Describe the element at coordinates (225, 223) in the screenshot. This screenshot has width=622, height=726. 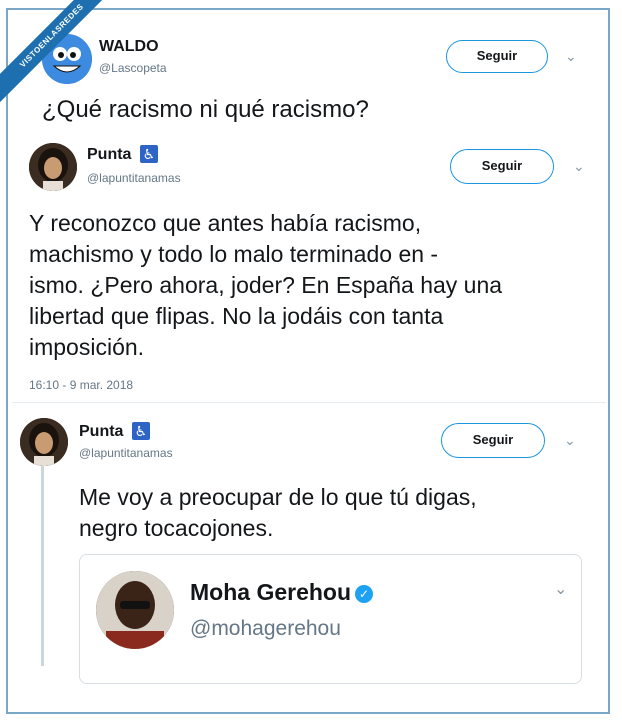
I see `tweet-main-line: Y reconozco que antes había racismo,` at that location.